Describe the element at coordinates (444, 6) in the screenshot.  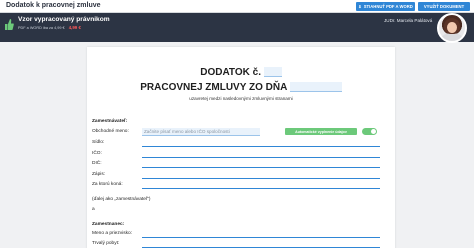
I see `use-document-button: VYUŽIŤ DOKUMENT` at that location.